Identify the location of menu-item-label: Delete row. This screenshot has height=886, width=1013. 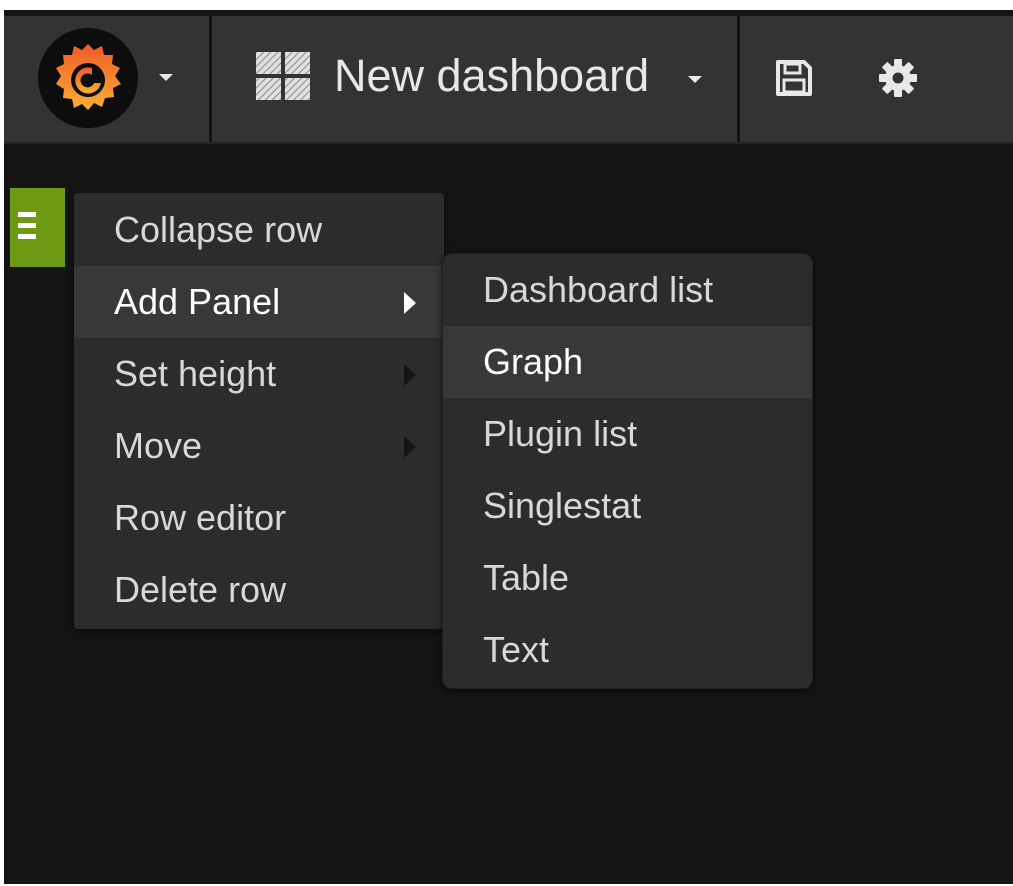
(200, 589).